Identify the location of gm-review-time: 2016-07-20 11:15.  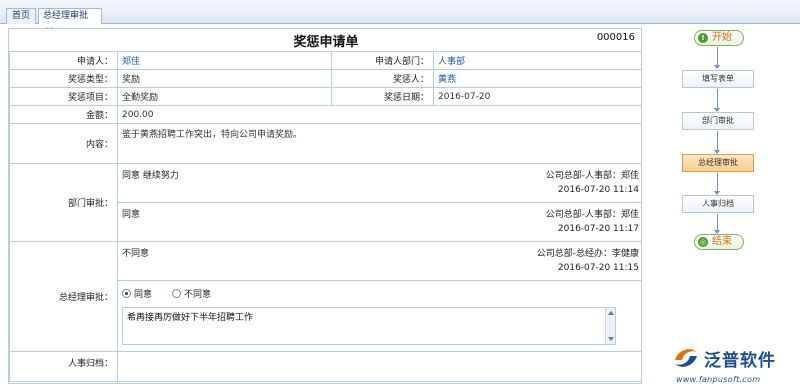
(598, 268).